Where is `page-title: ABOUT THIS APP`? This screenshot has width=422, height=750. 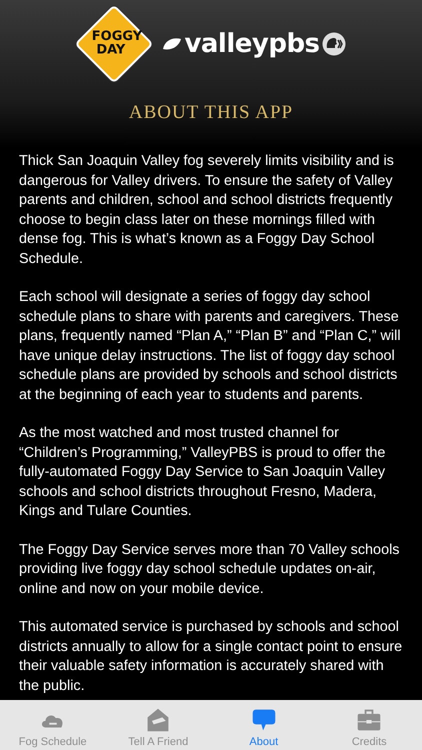 page-title: ABOUT THIS APP is located at coordinates (211, 113).